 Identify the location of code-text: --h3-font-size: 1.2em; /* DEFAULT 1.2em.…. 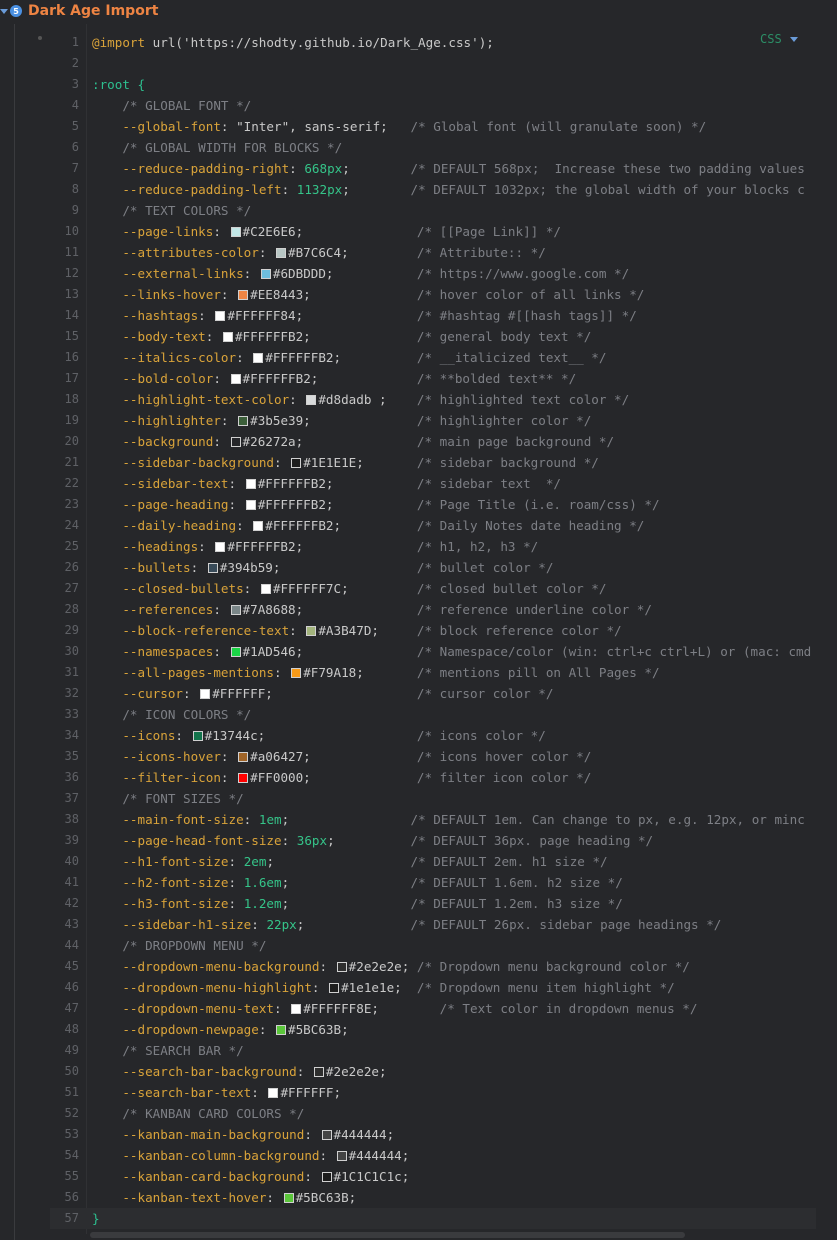
(350, 903).